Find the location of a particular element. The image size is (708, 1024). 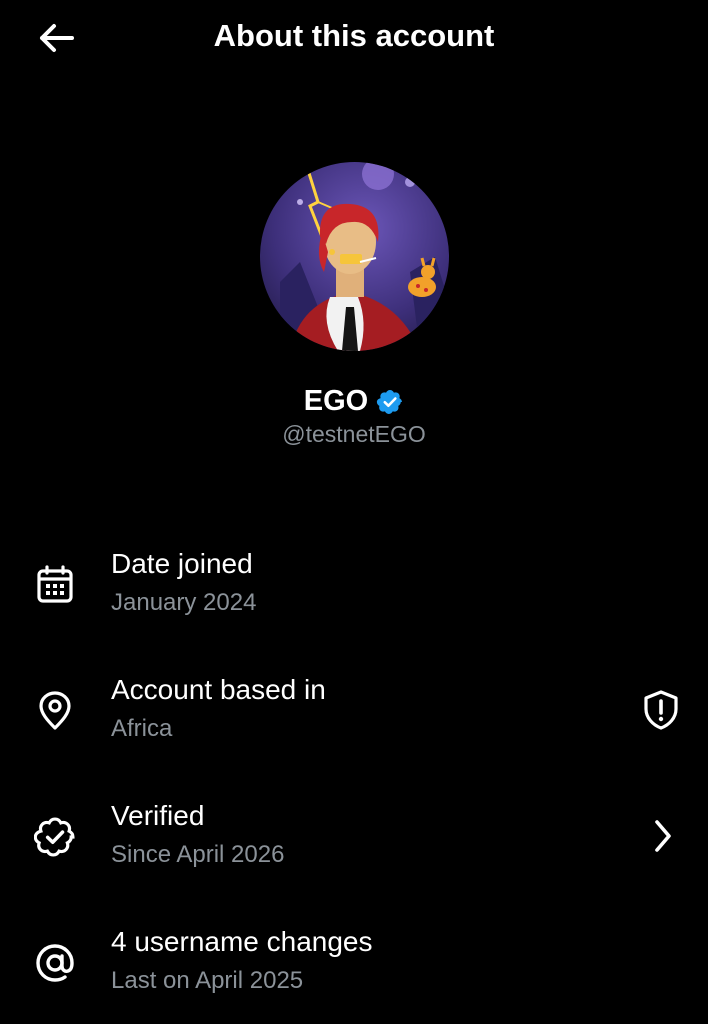

page-title: About this account is located at coordinates (354, 35).